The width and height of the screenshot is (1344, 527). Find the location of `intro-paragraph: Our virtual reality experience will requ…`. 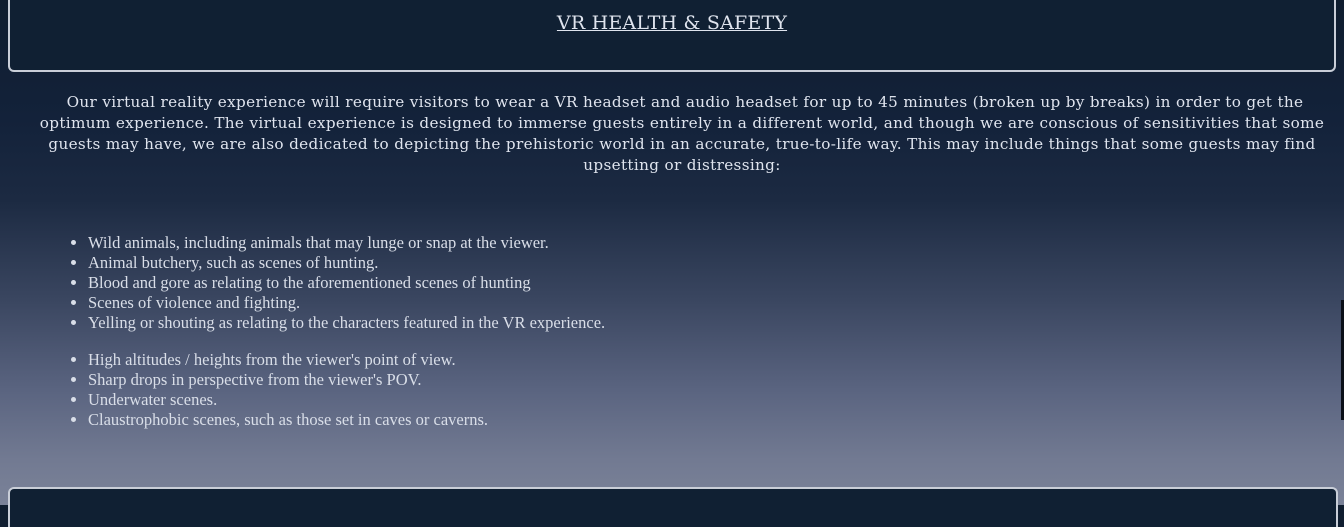

intro-paragraph: Our virtual reality experience will requ… is located at coordinates (682, 133).